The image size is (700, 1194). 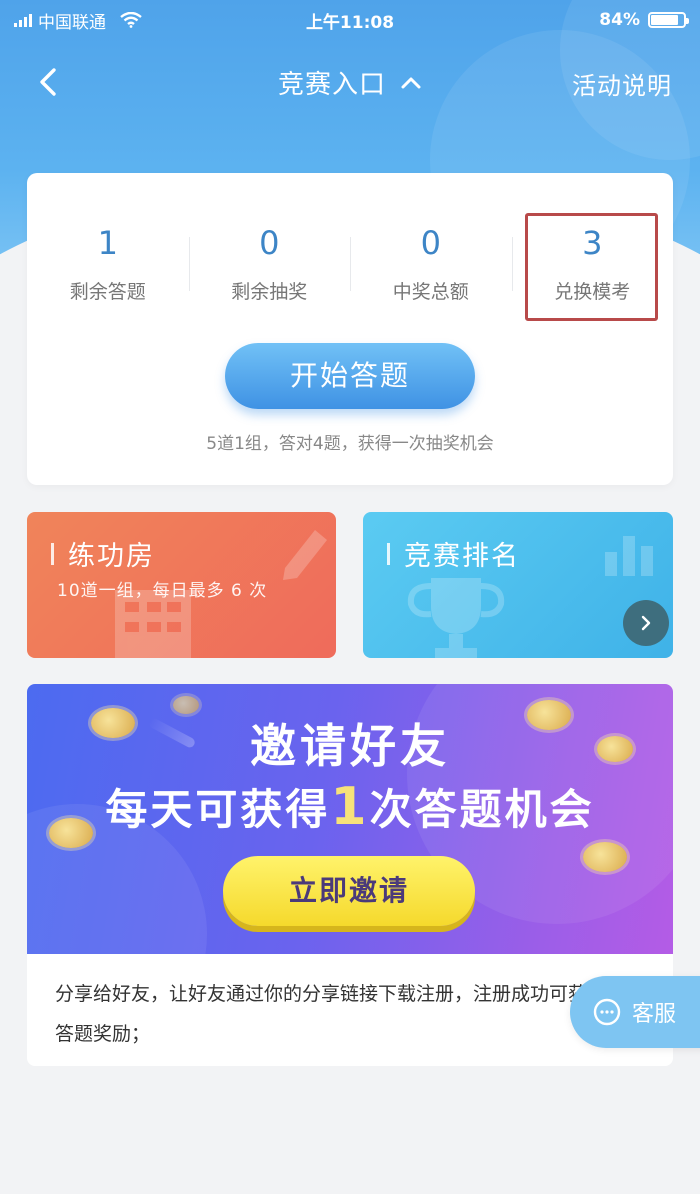 What do you see at coordinates (592, 243) in the screenshot?
I see `stat-value: 3` at bounding box center [592, 243].